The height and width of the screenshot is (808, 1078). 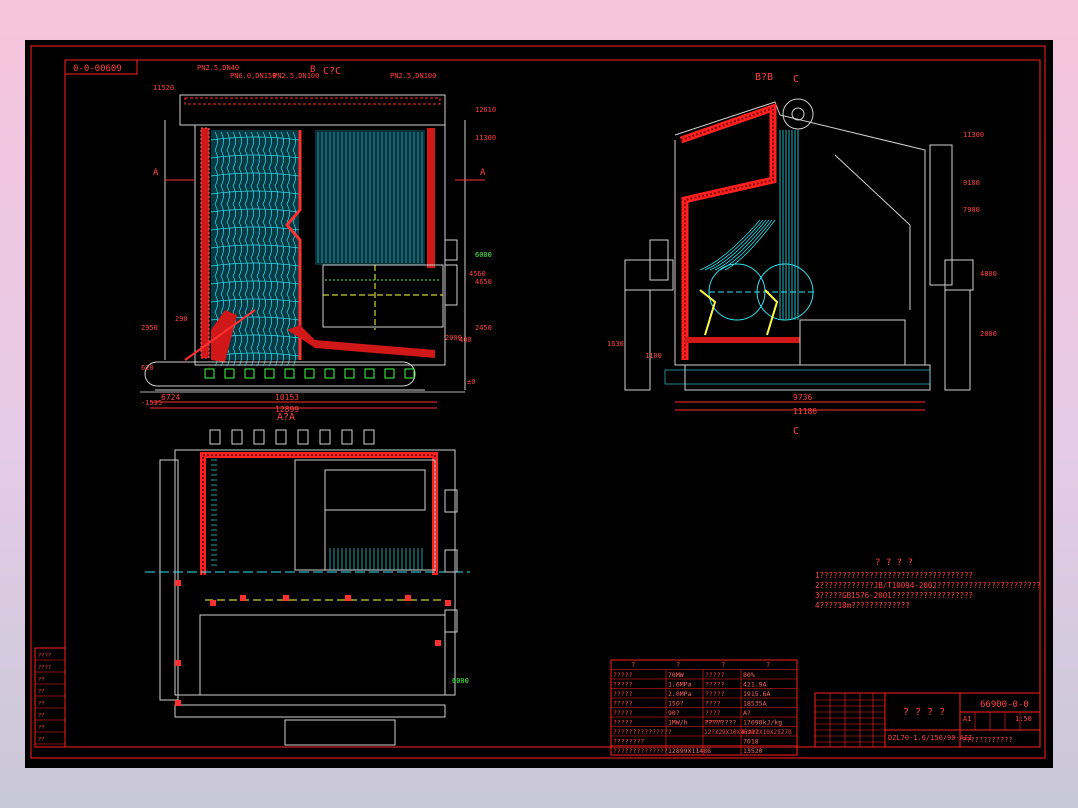 What do you see at coordinates (753, 751) in the screenshot?
I see `svg-text: 13520` at bounding box center [753, 751].